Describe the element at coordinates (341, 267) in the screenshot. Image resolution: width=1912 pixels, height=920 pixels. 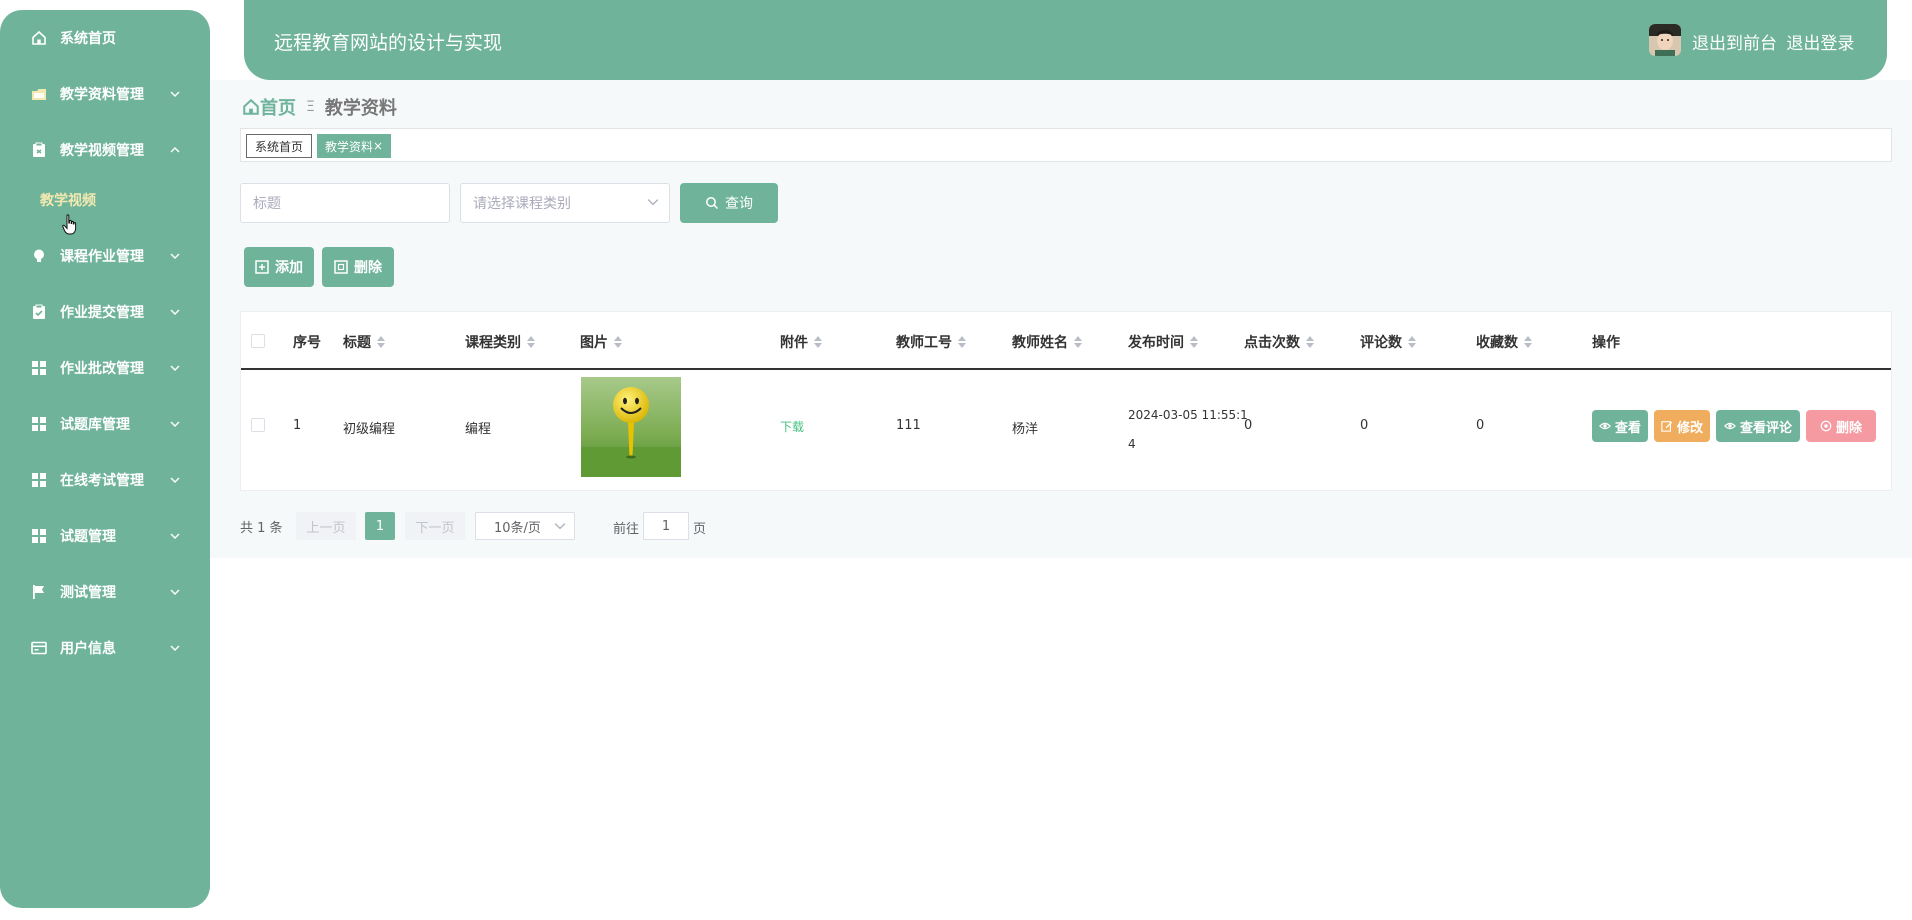
I see `delete-square-icon` at that location.